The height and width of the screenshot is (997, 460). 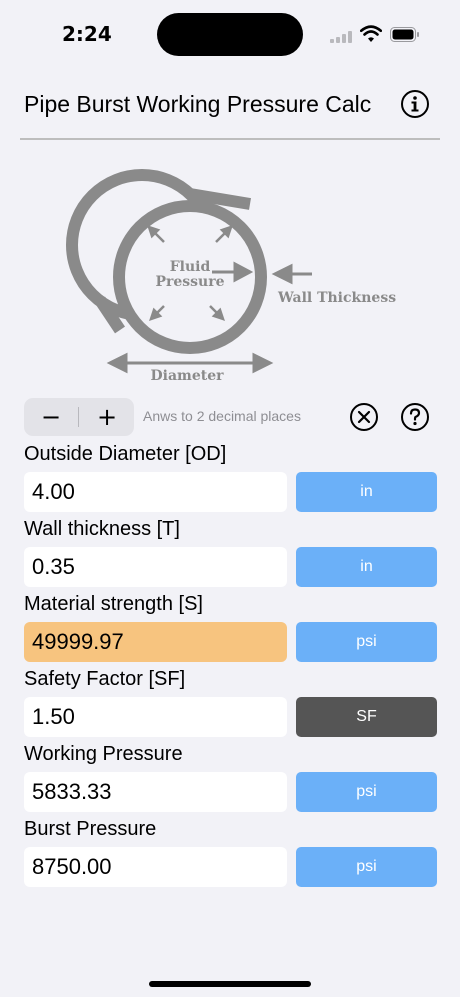 I want to click on outside-diameter-input: 4.00, so click(x=155, y=492).